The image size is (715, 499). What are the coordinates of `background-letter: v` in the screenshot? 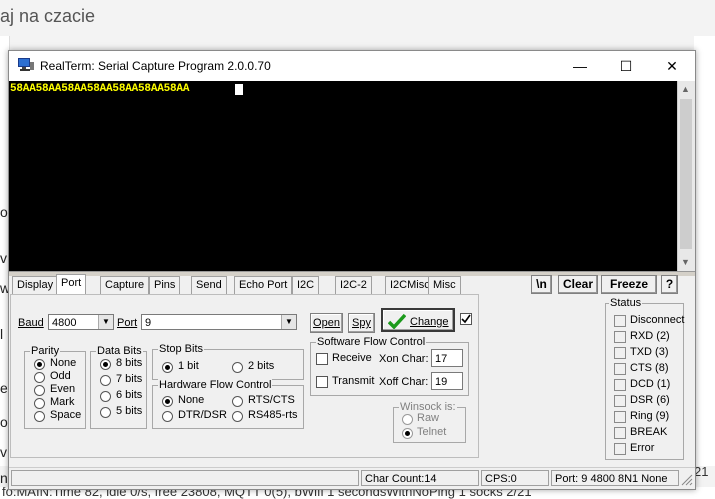 It's located at (3, 258).